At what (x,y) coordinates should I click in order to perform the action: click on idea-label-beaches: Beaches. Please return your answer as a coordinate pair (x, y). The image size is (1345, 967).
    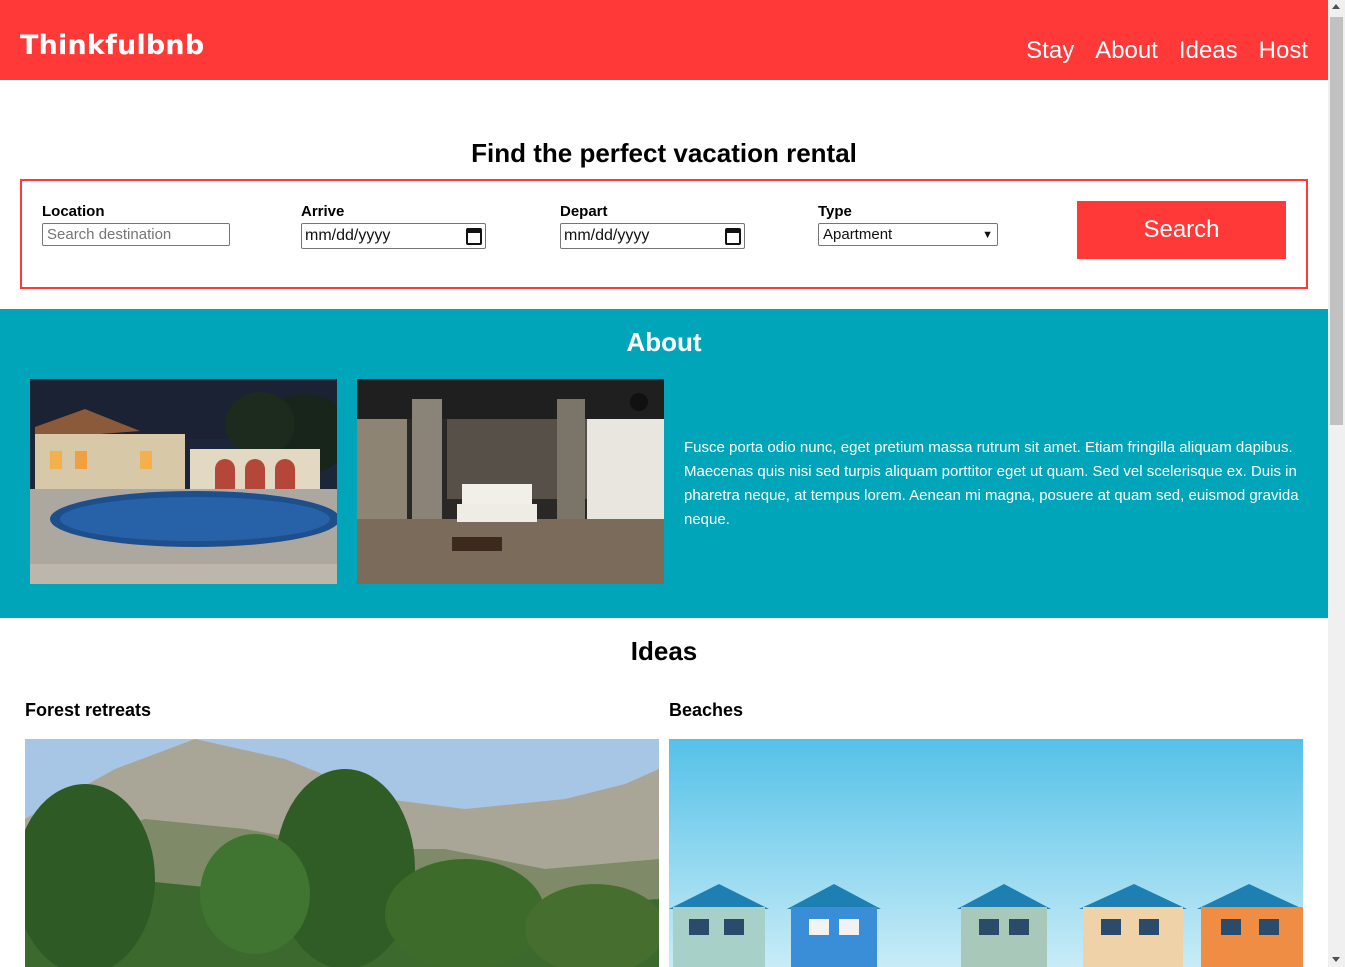
    Looking at the image, I should click on (706, 710).